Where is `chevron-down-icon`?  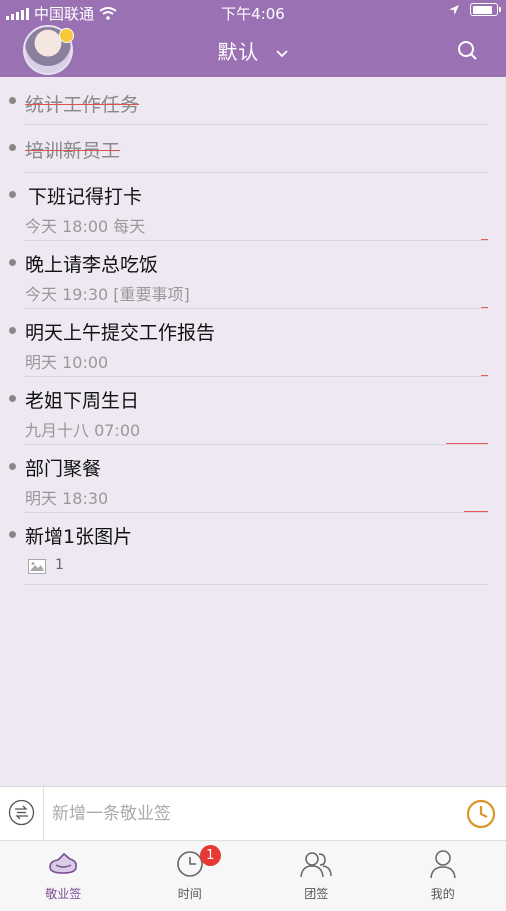 chevron-down-icon is located at coordinates (282, 54).